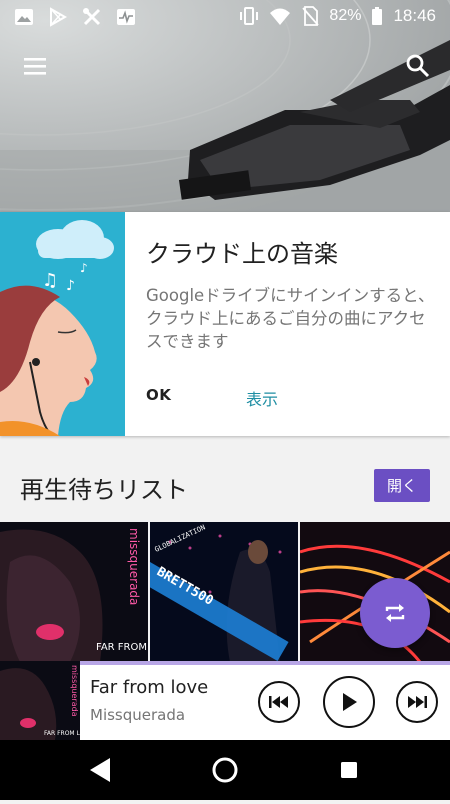  I want to click on skip-next-icon, so click(417, 702).